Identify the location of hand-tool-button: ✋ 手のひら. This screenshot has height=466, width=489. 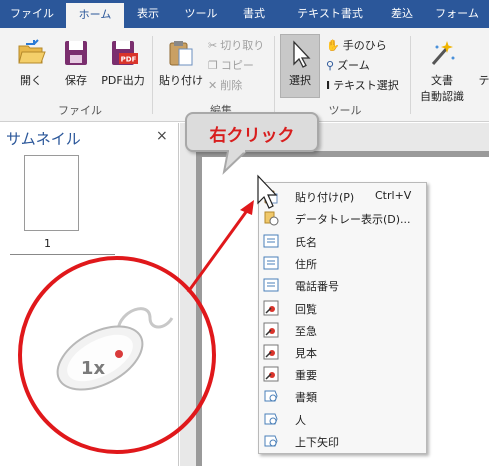
(356, 45).